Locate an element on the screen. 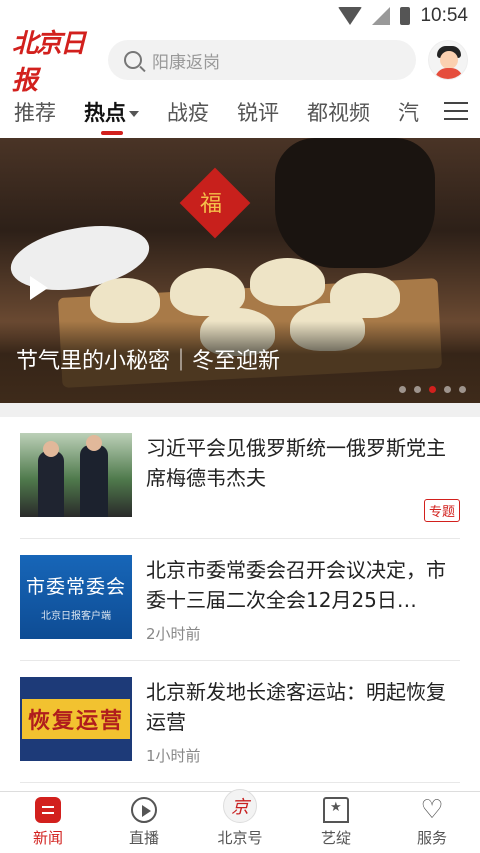  play-circle-icon is located at coordinates (144, 810).